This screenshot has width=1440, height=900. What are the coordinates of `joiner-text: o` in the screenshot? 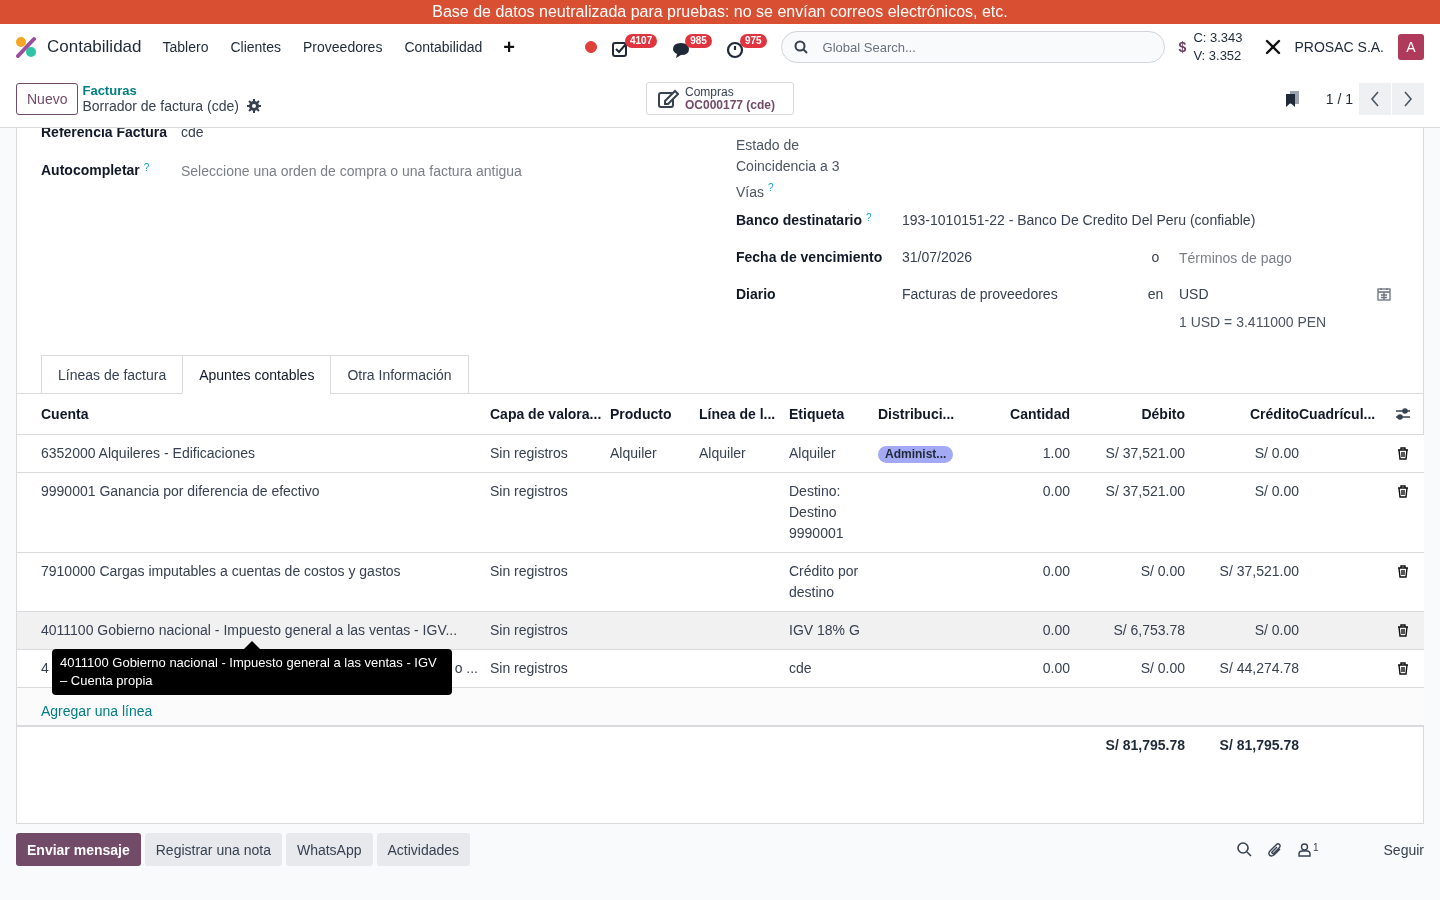 It's located at (1155, 257).